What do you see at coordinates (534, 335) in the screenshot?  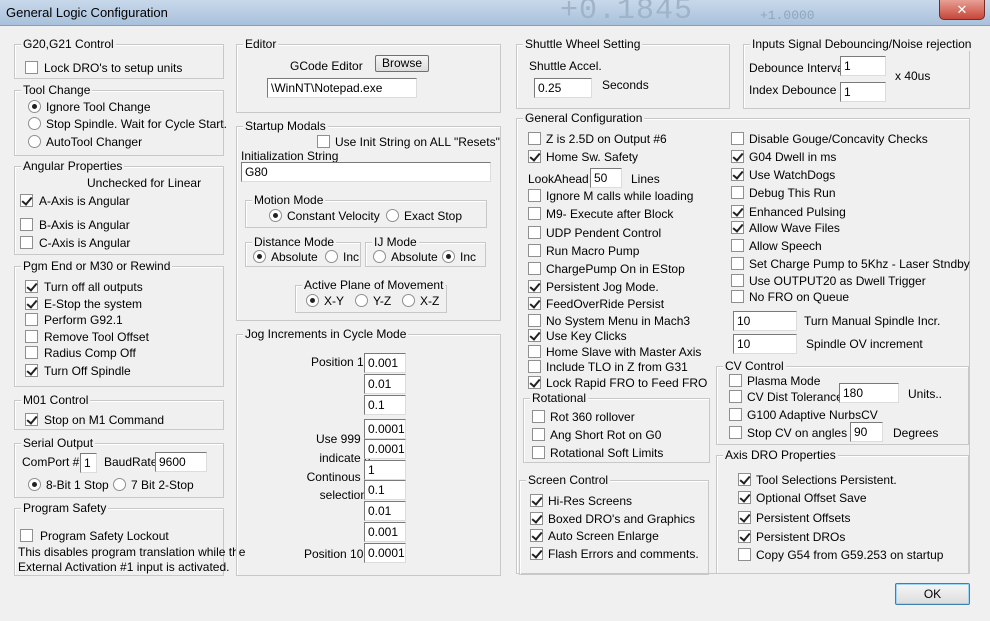 I see `use-key-clicks-checkbox` at bounding box center [534, 335].